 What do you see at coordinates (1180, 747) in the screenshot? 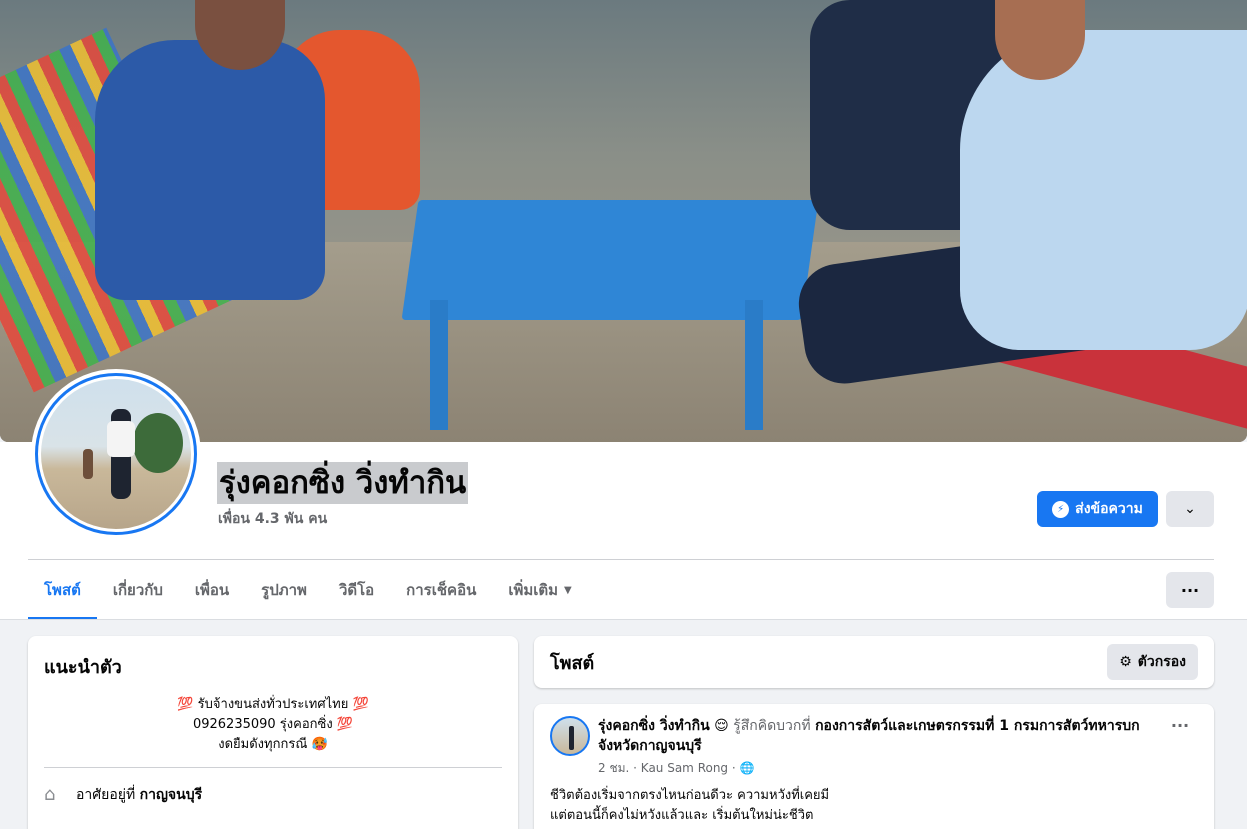
I see `post-options-button: ···` at bounding box center [1180, 747].